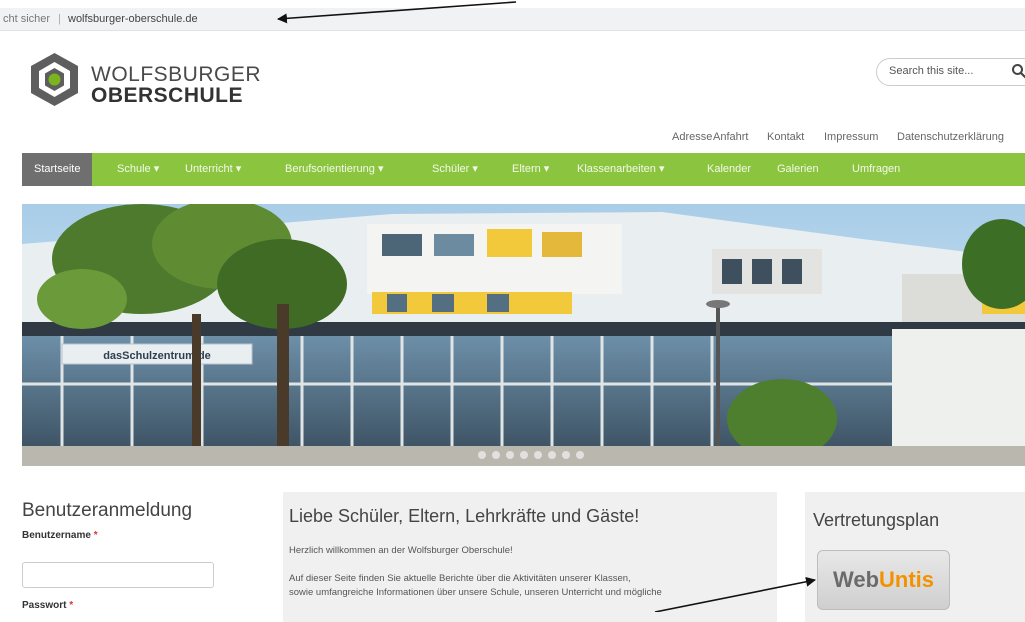 This screenshot has width=1025, height=622. I want to click on vertretungsplan-panel: Vertretungsplan WebUntis, so click(915, 557).